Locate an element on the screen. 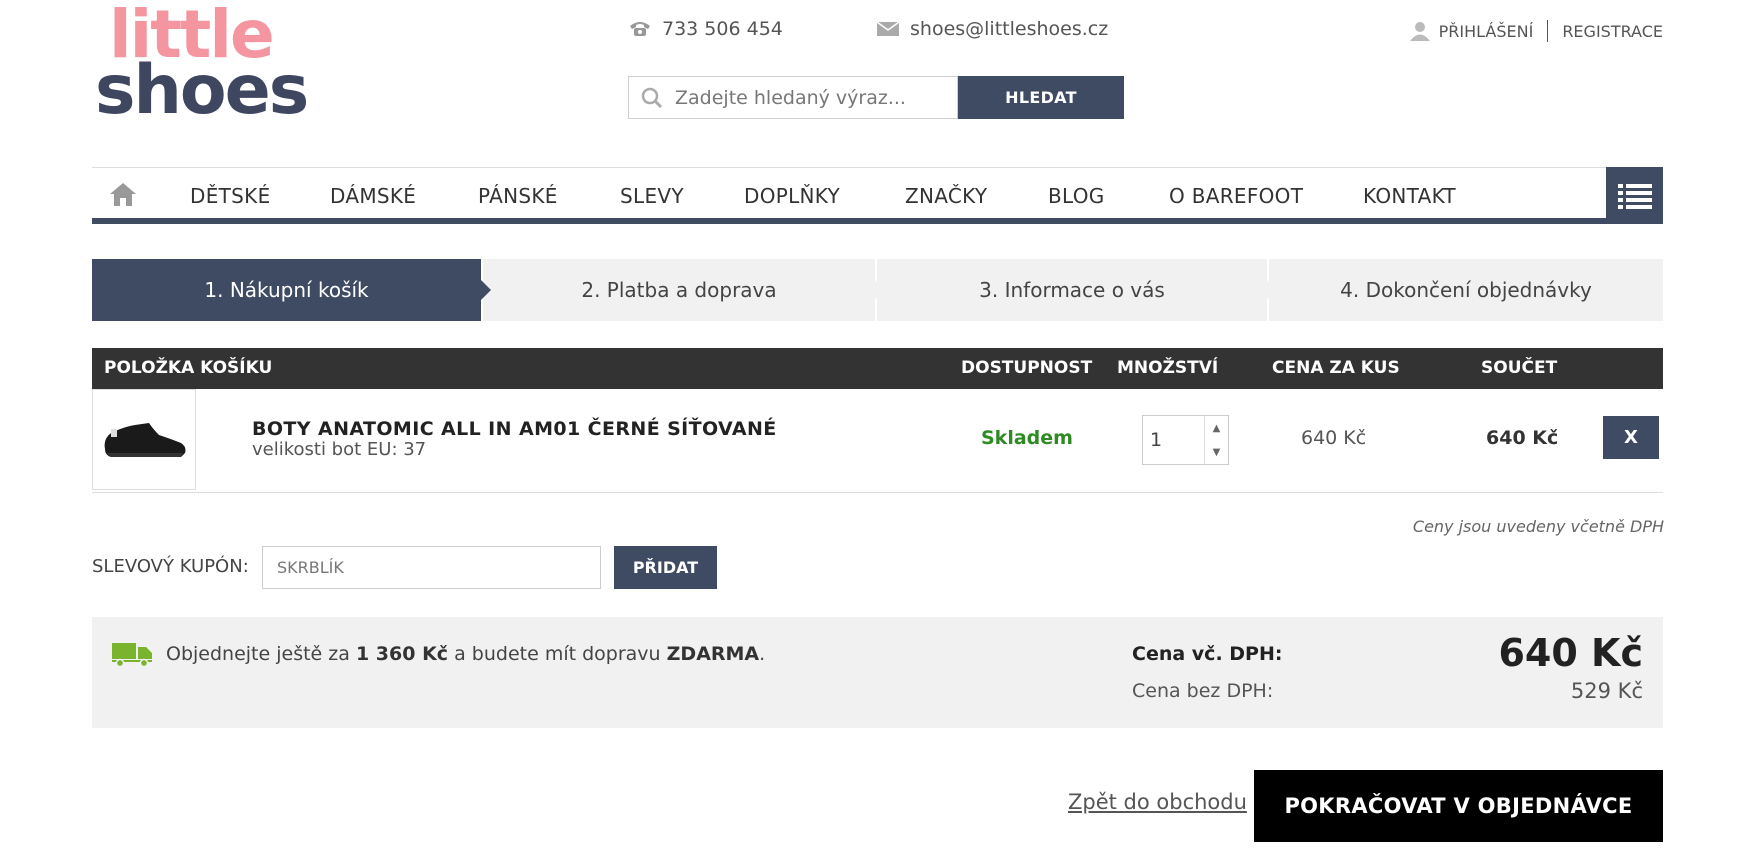 The height and width of the screenshot is (856, 1750). login-link: PŘIHLÁŠENÍ is located at coordinates (1486, 31).